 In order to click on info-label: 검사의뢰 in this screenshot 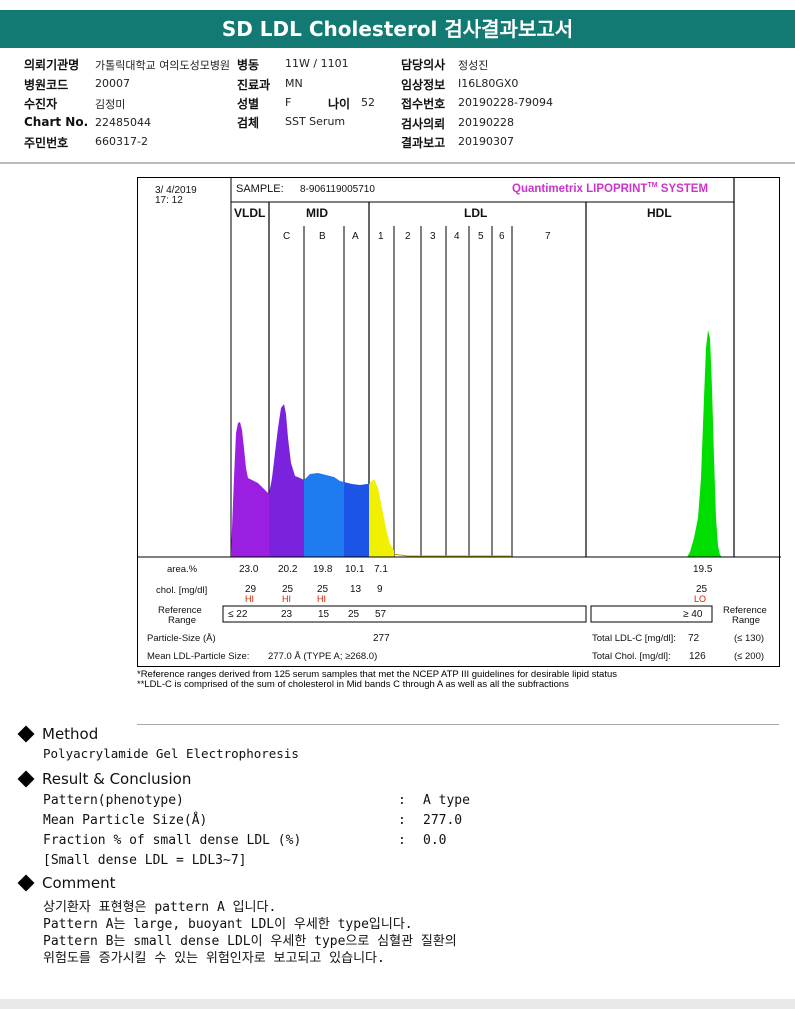, I will do `click(423, 124)`.